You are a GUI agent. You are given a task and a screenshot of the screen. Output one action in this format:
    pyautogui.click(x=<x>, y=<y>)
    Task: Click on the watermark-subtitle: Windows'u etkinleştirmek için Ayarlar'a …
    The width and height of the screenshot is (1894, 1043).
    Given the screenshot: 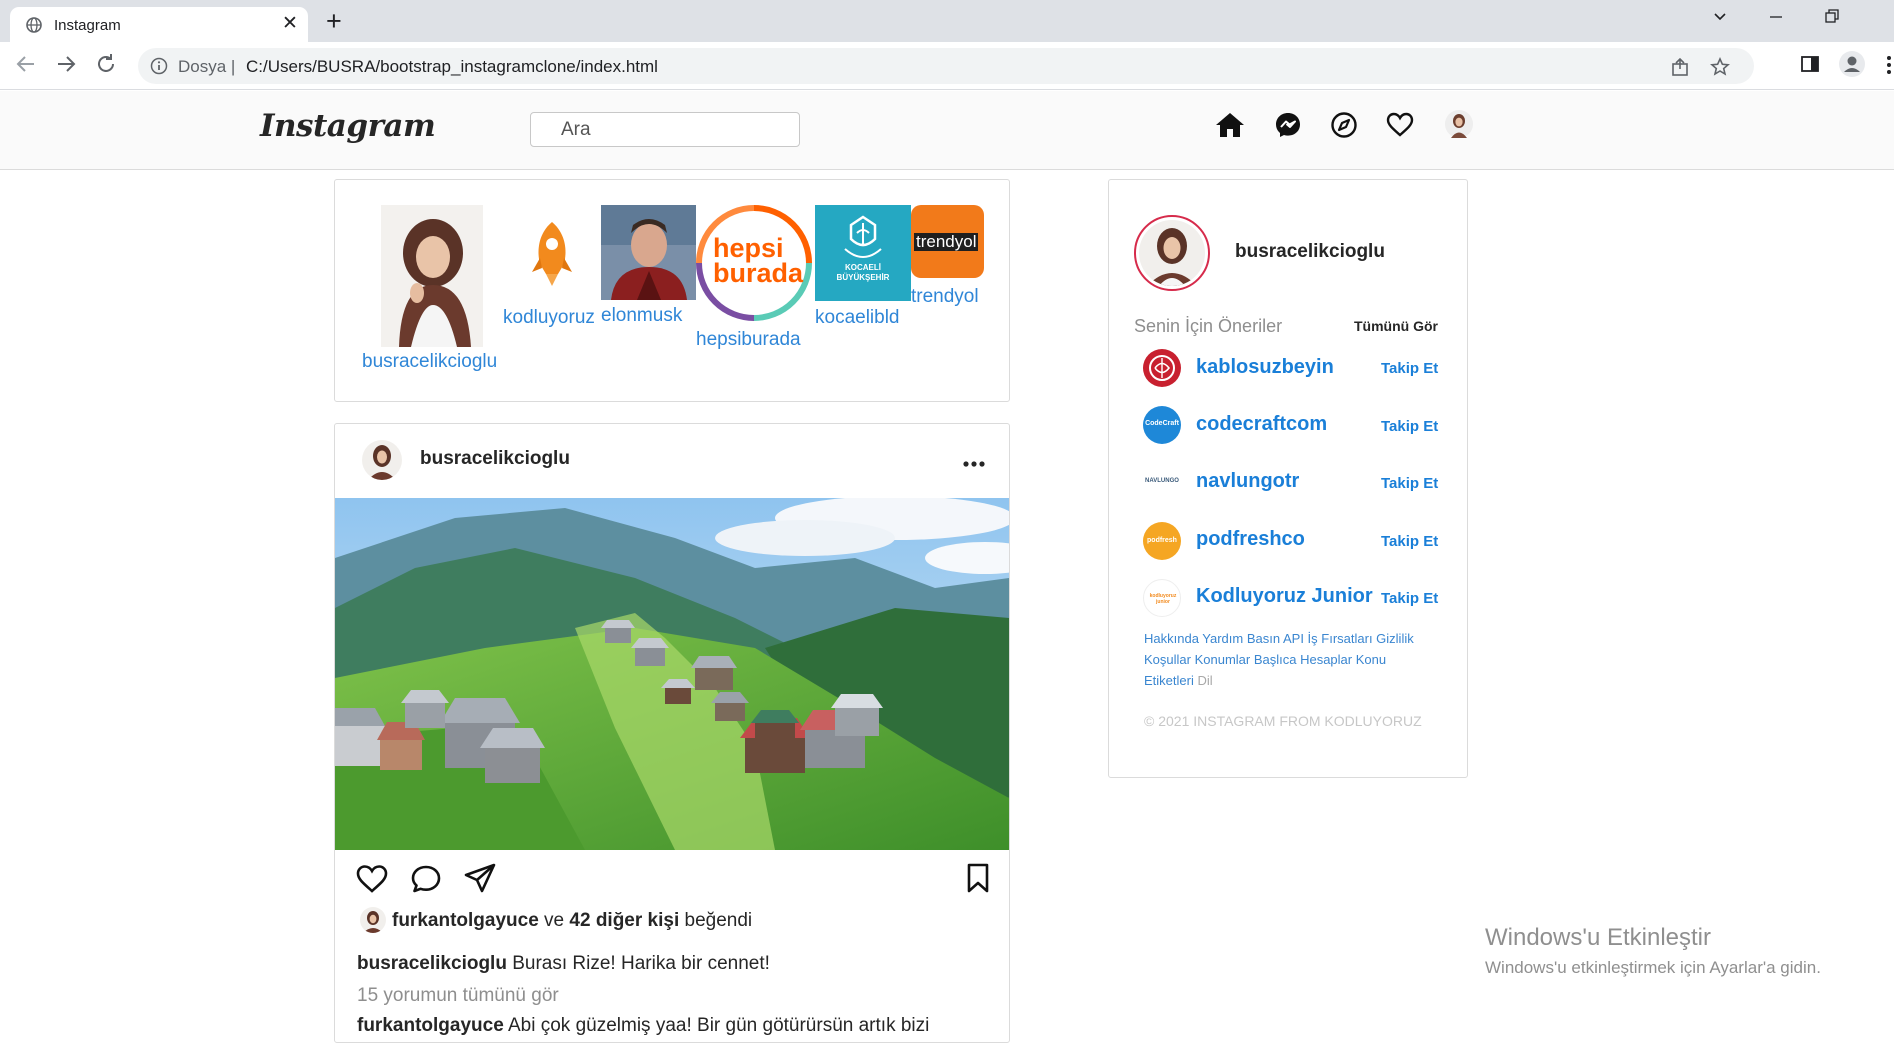 What is the action you would take?
    pyautogui.click(x=1653, y=967)
    